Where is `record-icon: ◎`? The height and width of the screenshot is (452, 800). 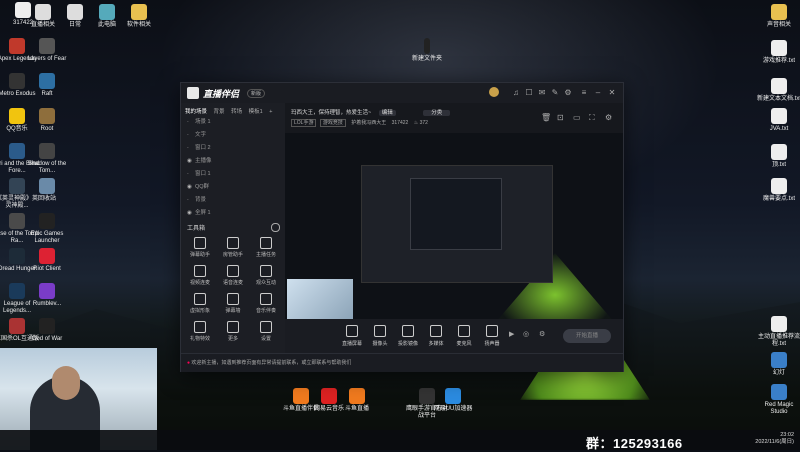 record-icon: ◎ is located at coordinates (526, 334).